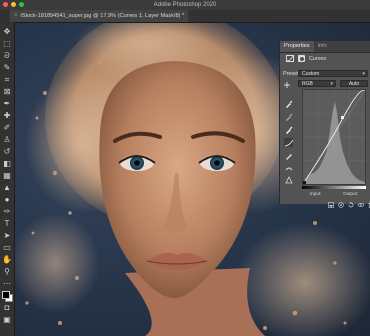  What do you see at coordinates (7, 31) in the screenshot?
I see `move-tool-icon: ✥` at bounding box center [7, 31].